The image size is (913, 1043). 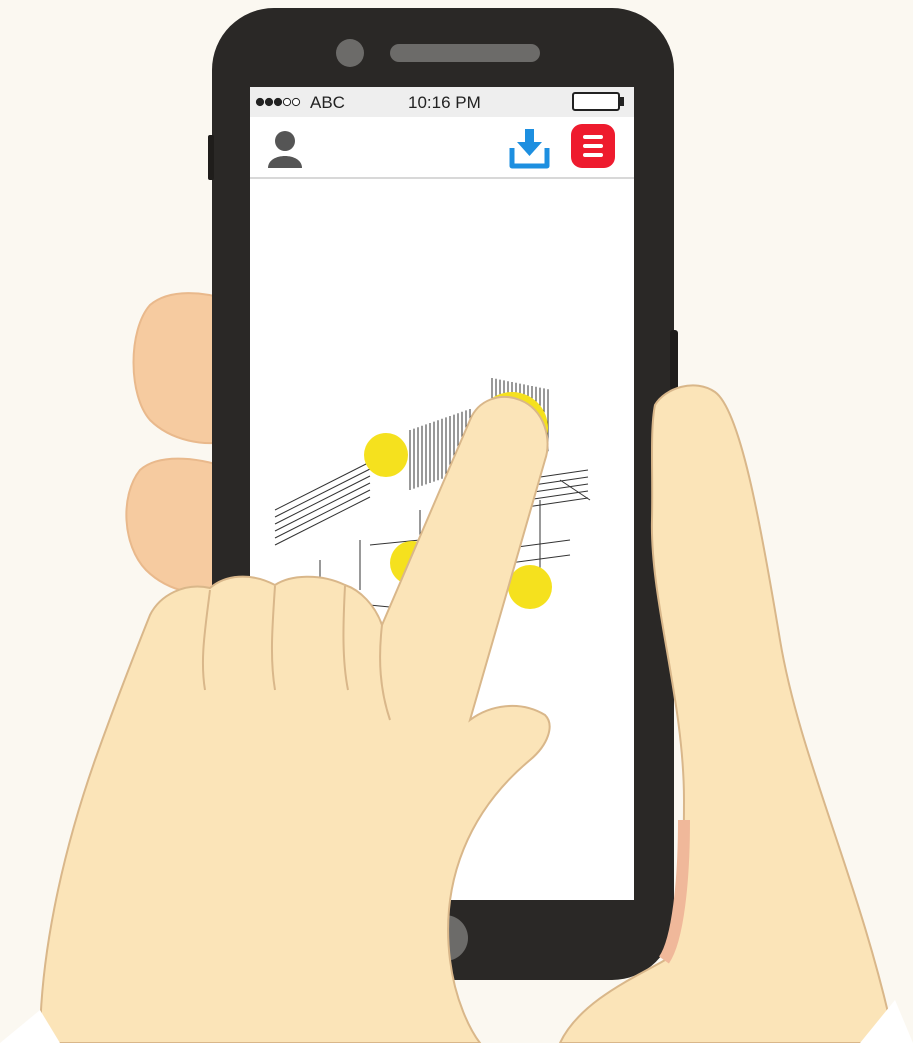 I want to click on hamburger-menu-icon, so click(x=593, y=146).